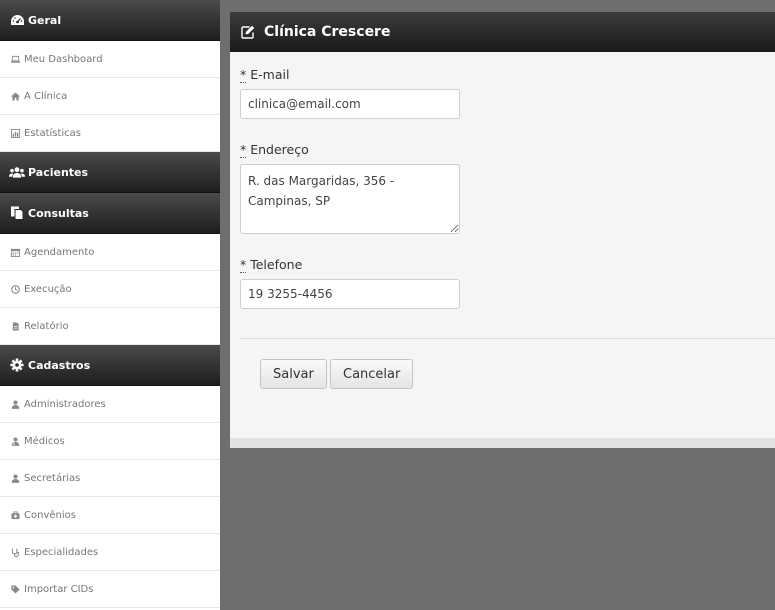 The width and height of the screenshot is (775, 610). Describe the element at coordinates (110, 326) in the screenshot. I see `sidebar-item-relatorio: Relatório` at that location.